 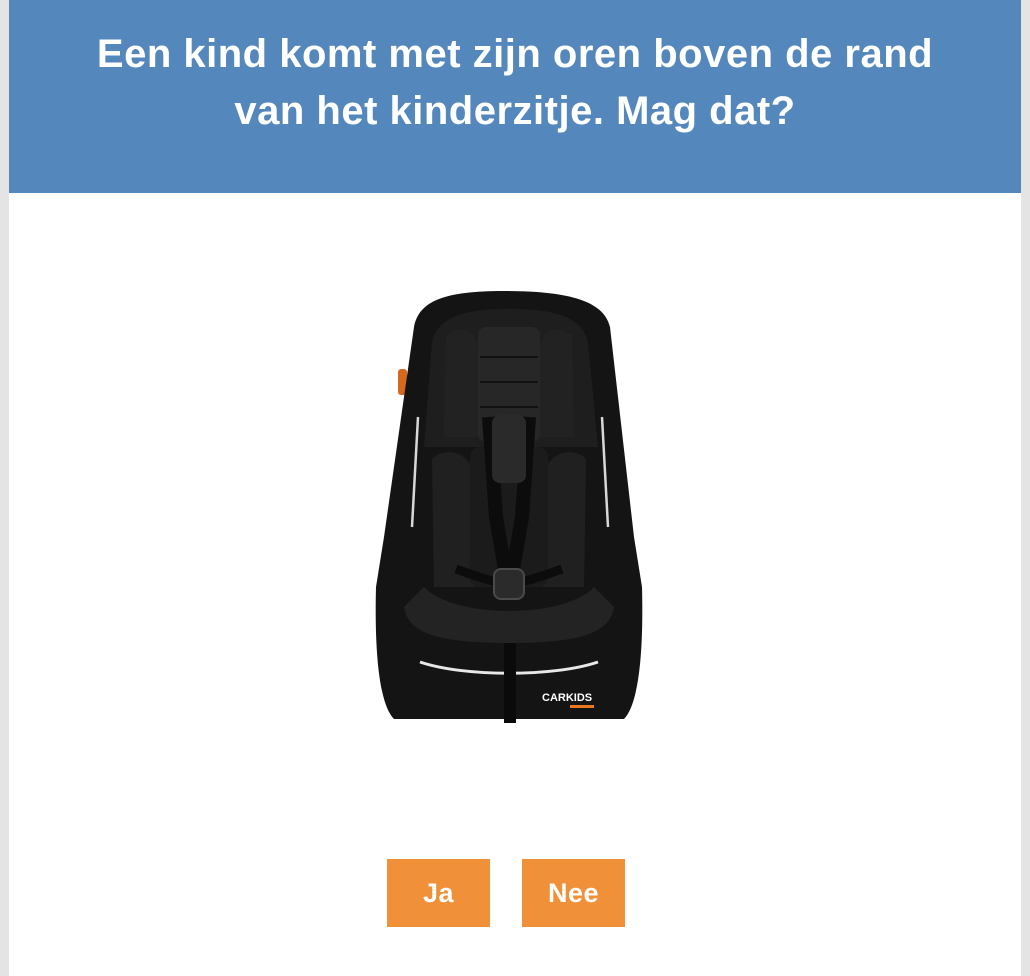 What do you see at coordinates (506, 893) in the screenshot?
I see `answer-buttons: Ja Nee` at bounding box center [506, 893].